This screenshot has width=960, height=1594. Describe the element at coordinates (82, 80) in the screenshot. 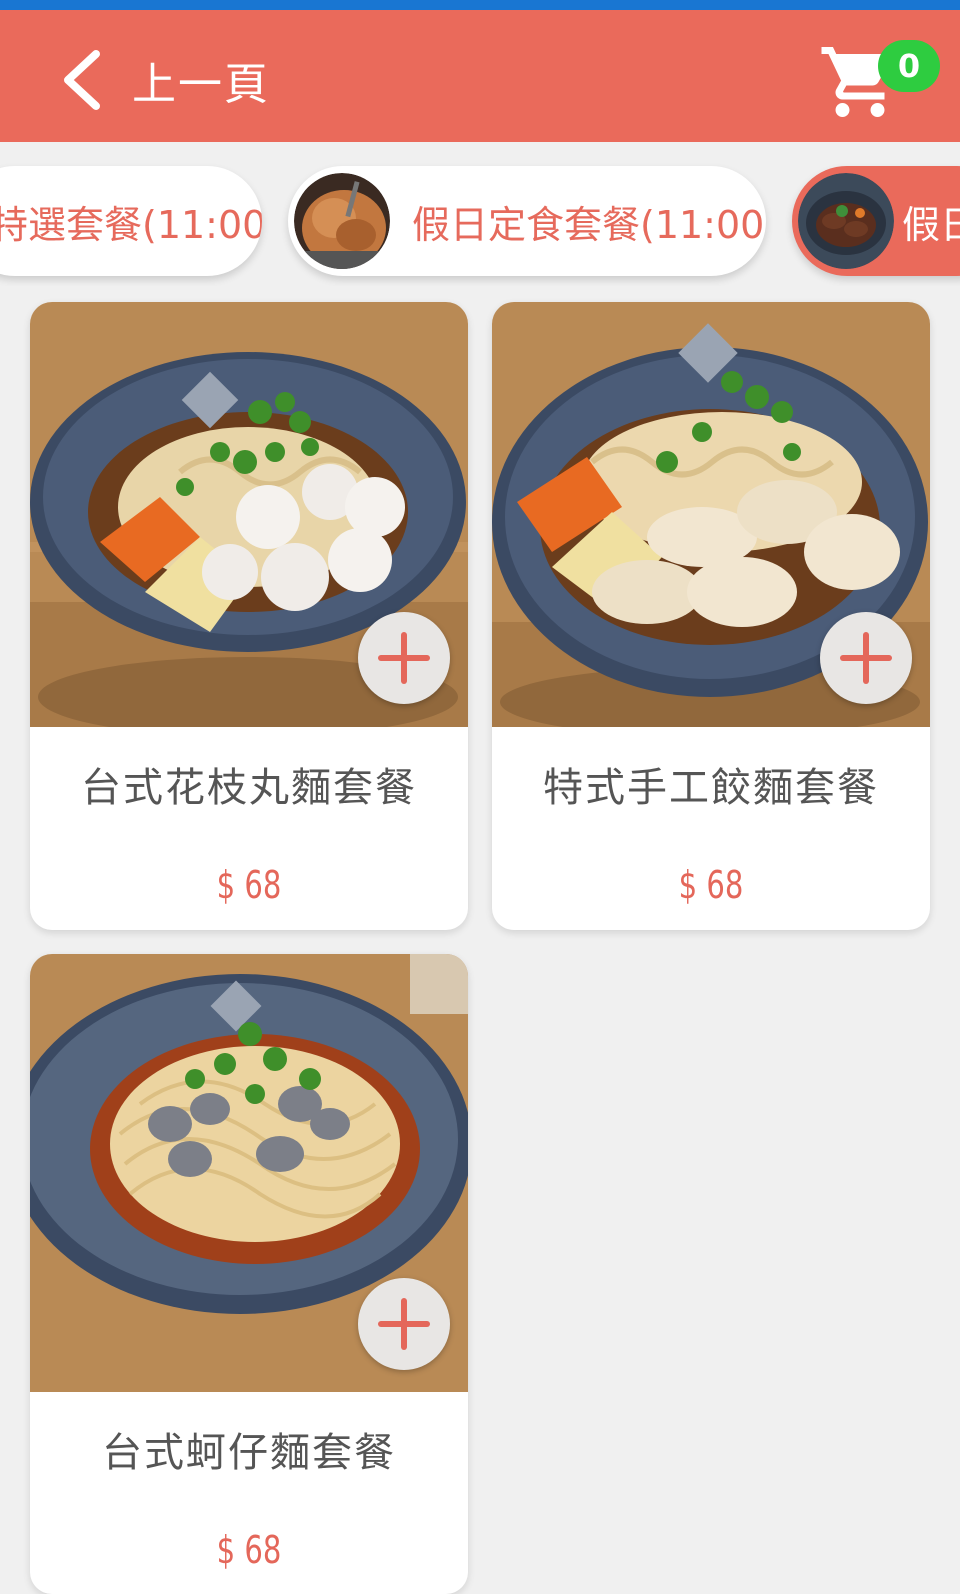

I see `chevron-left-icon` at that location.